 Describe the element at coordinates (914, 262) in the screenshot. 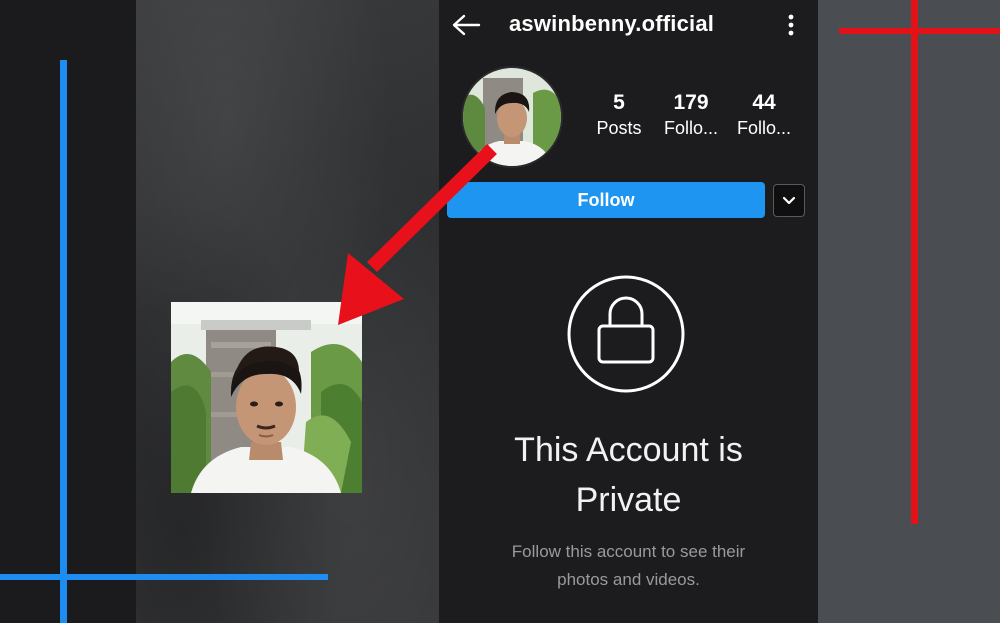

I see `red-vertical-line` at that location.